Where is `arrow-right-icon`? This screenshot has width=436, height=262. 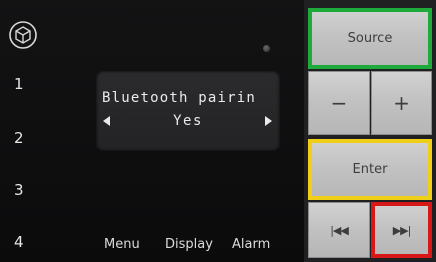
arrow-right-icon is located at coordinates (268, 121).